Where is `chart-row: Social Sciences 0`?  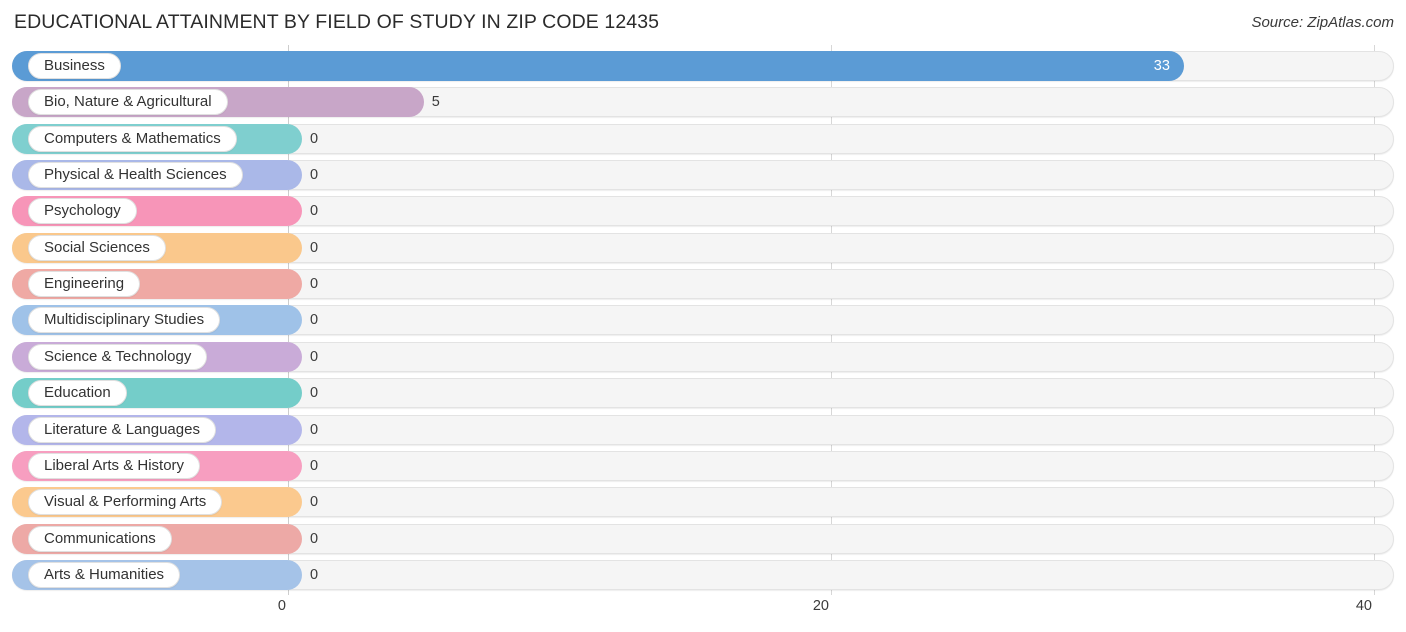
chart-row: Social Sciences 0 is located at coordinates (703, 247).